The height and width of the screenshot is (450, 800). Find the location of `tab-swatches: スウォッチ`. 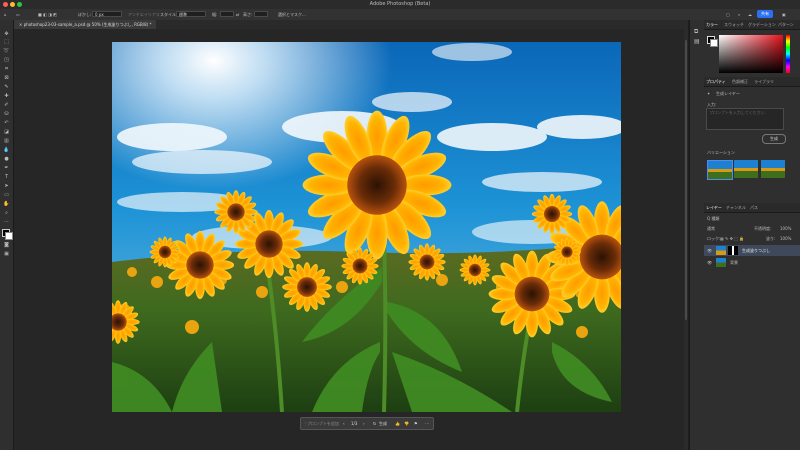

tab-swatches: スウォッチ is located at coordinates (734, 24).